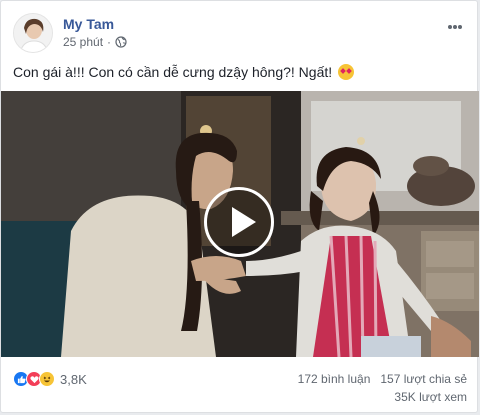 The image size is (480, 415). I want to click on views-count: 35K lượt xem, so click(430, 397).